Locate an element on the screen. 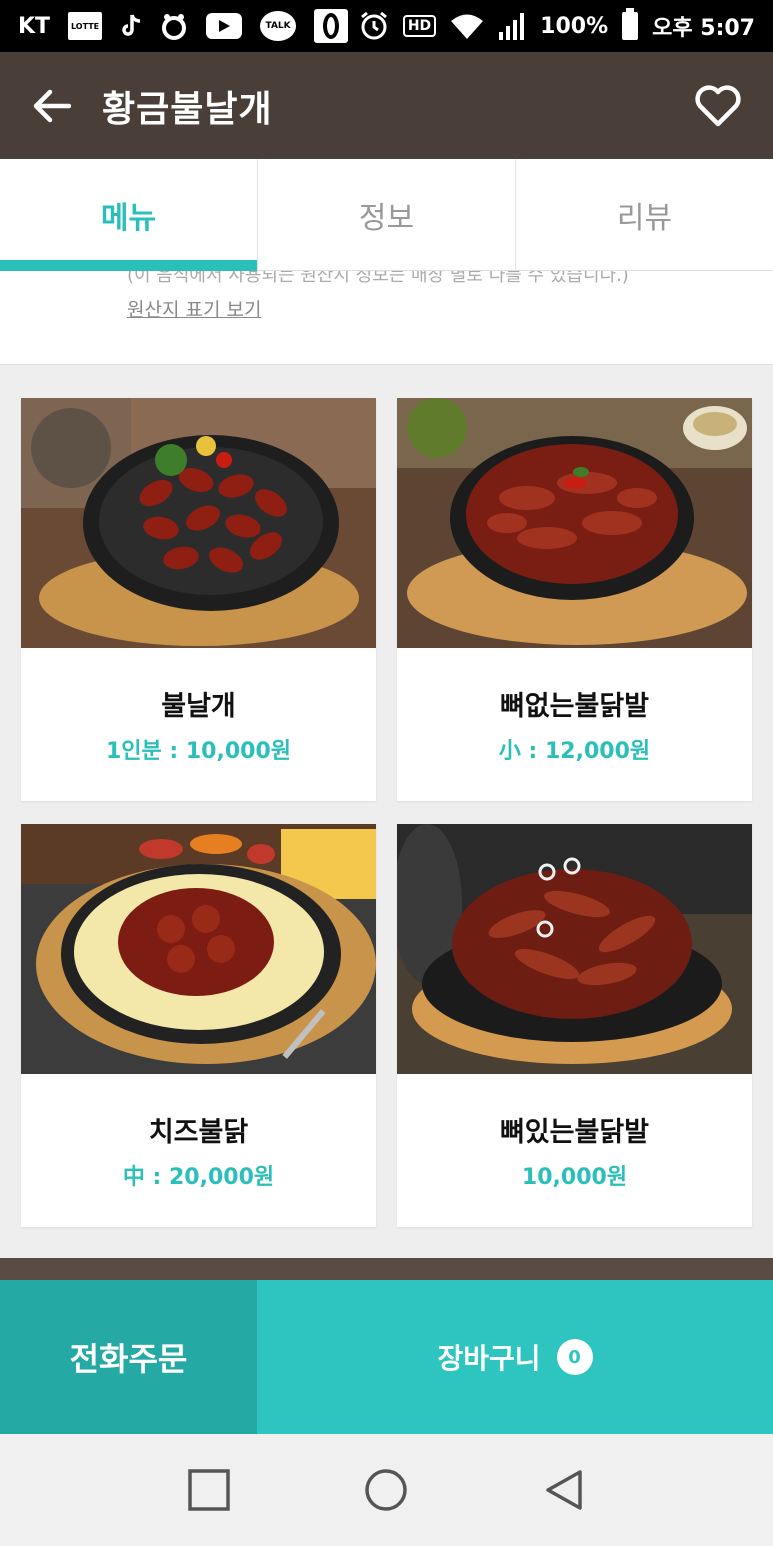 This screenshot has height=1546, width=773. origin-clipped-text: (이 음식에서 사용되는 원산지 정보는 매장 별로 다를 수 있습니다.) is located at coordinates (378, 278).